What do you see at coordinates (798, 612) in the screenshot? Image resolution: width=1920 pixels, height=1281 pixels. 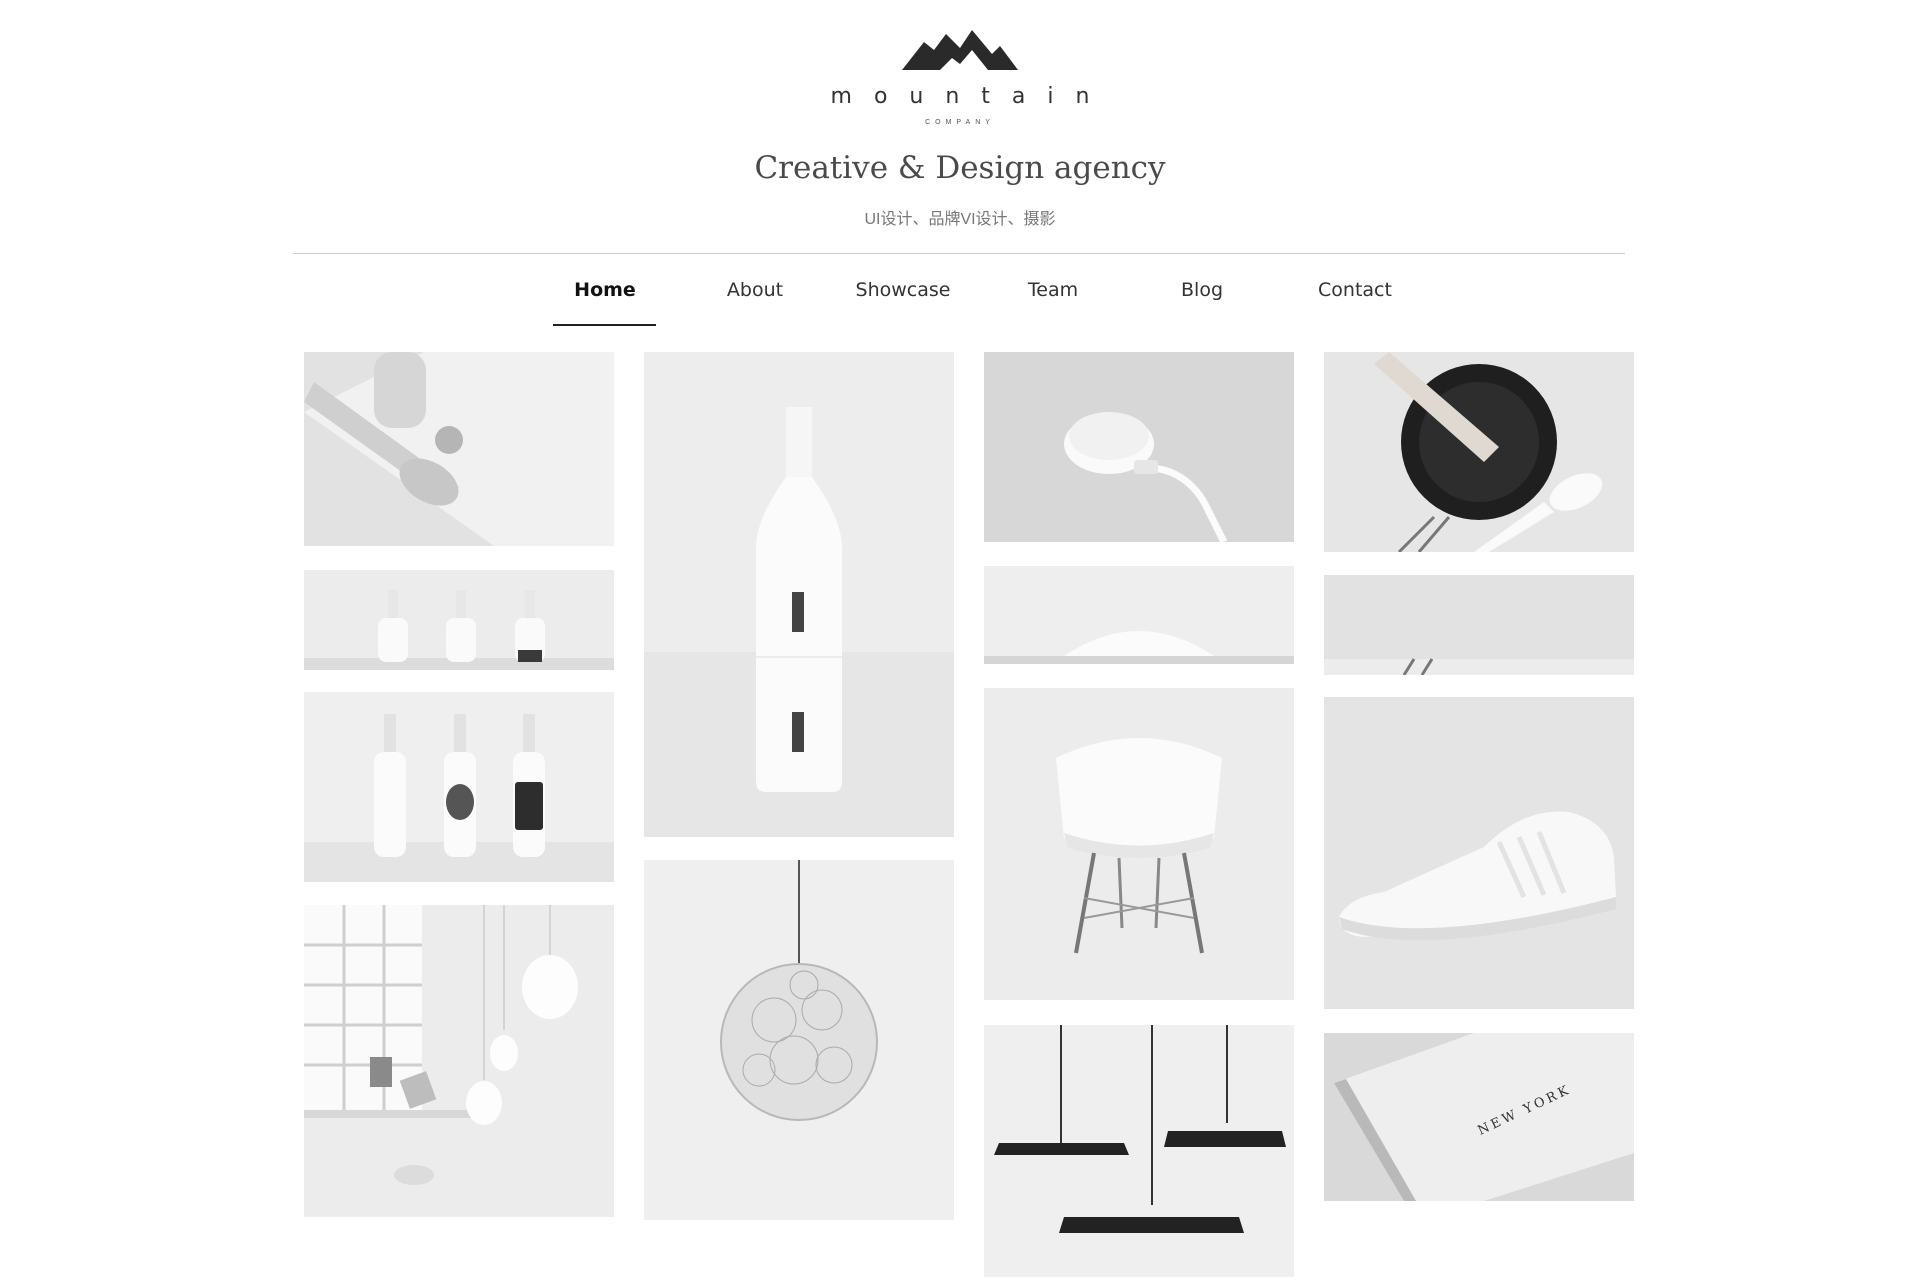 I see `bottle-label-upper` at bounding box center [798, 612].